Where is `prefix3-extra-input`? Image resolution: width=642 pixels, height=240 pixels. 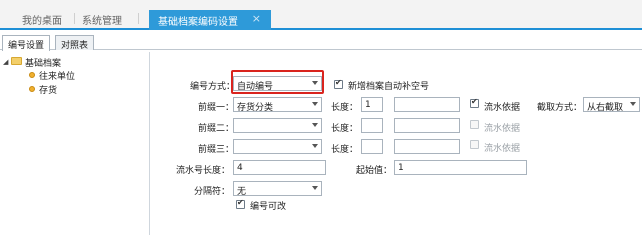 prefix3-extra-input is located at coordinates (427, 146).